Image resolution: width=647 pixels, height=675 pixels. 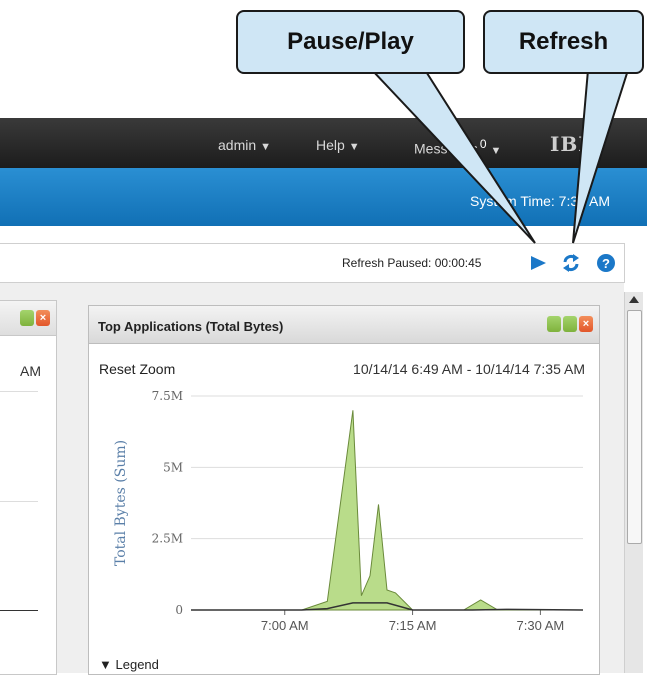 I want to click on left-dashboard-panel: × AM, so click(x=28, y=487).